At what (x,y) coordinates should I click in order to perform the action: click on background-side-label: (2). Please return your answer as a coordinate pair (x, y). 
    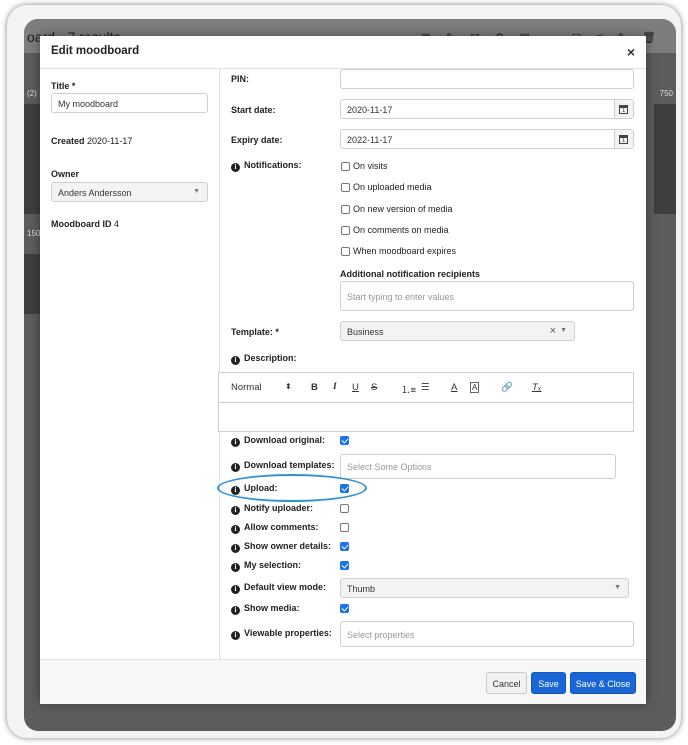
    Looking at the image, I should click on (32, 93).